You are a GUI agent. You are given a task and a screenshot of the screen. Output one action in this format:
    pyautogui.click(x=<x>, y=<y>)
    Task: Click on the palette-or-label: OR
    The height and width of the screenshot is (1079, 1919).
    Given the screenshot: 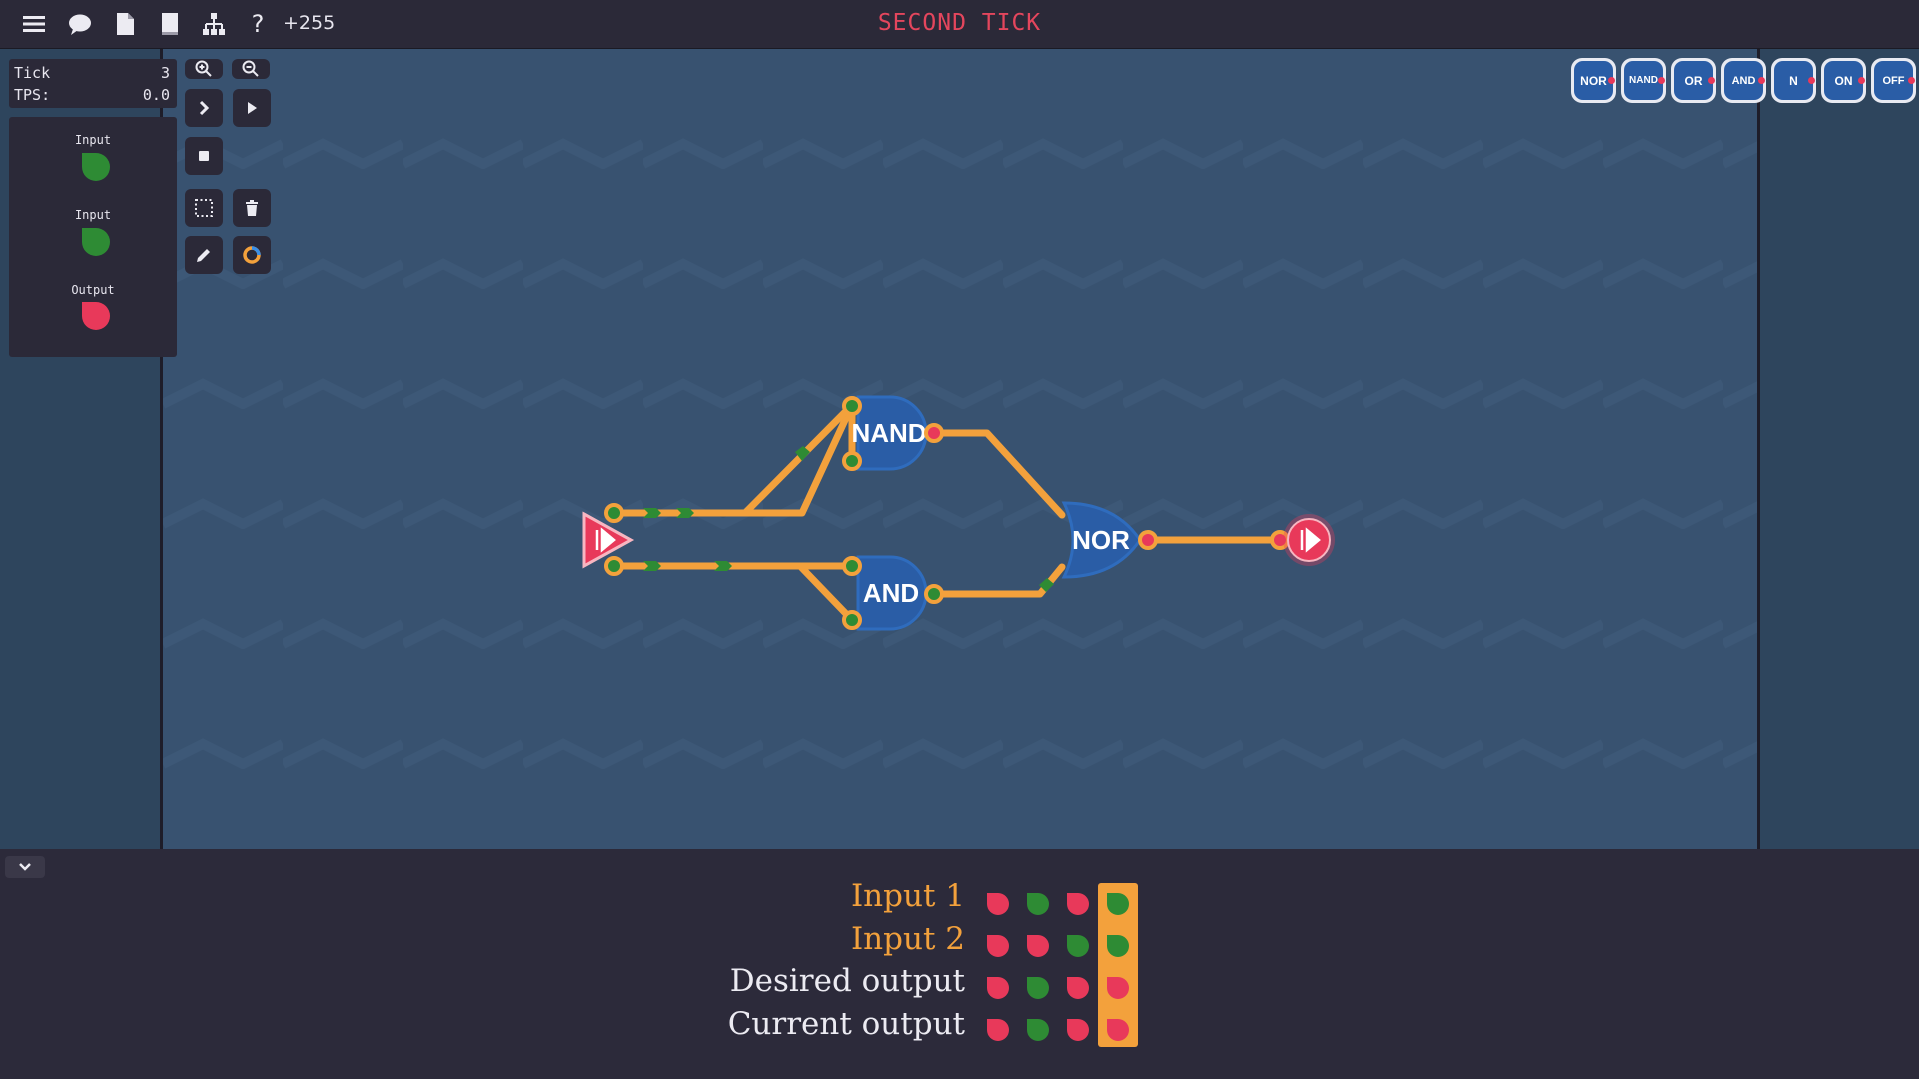 What is the action you would take?
    pyautogui.click(x=1693, y=80)
    